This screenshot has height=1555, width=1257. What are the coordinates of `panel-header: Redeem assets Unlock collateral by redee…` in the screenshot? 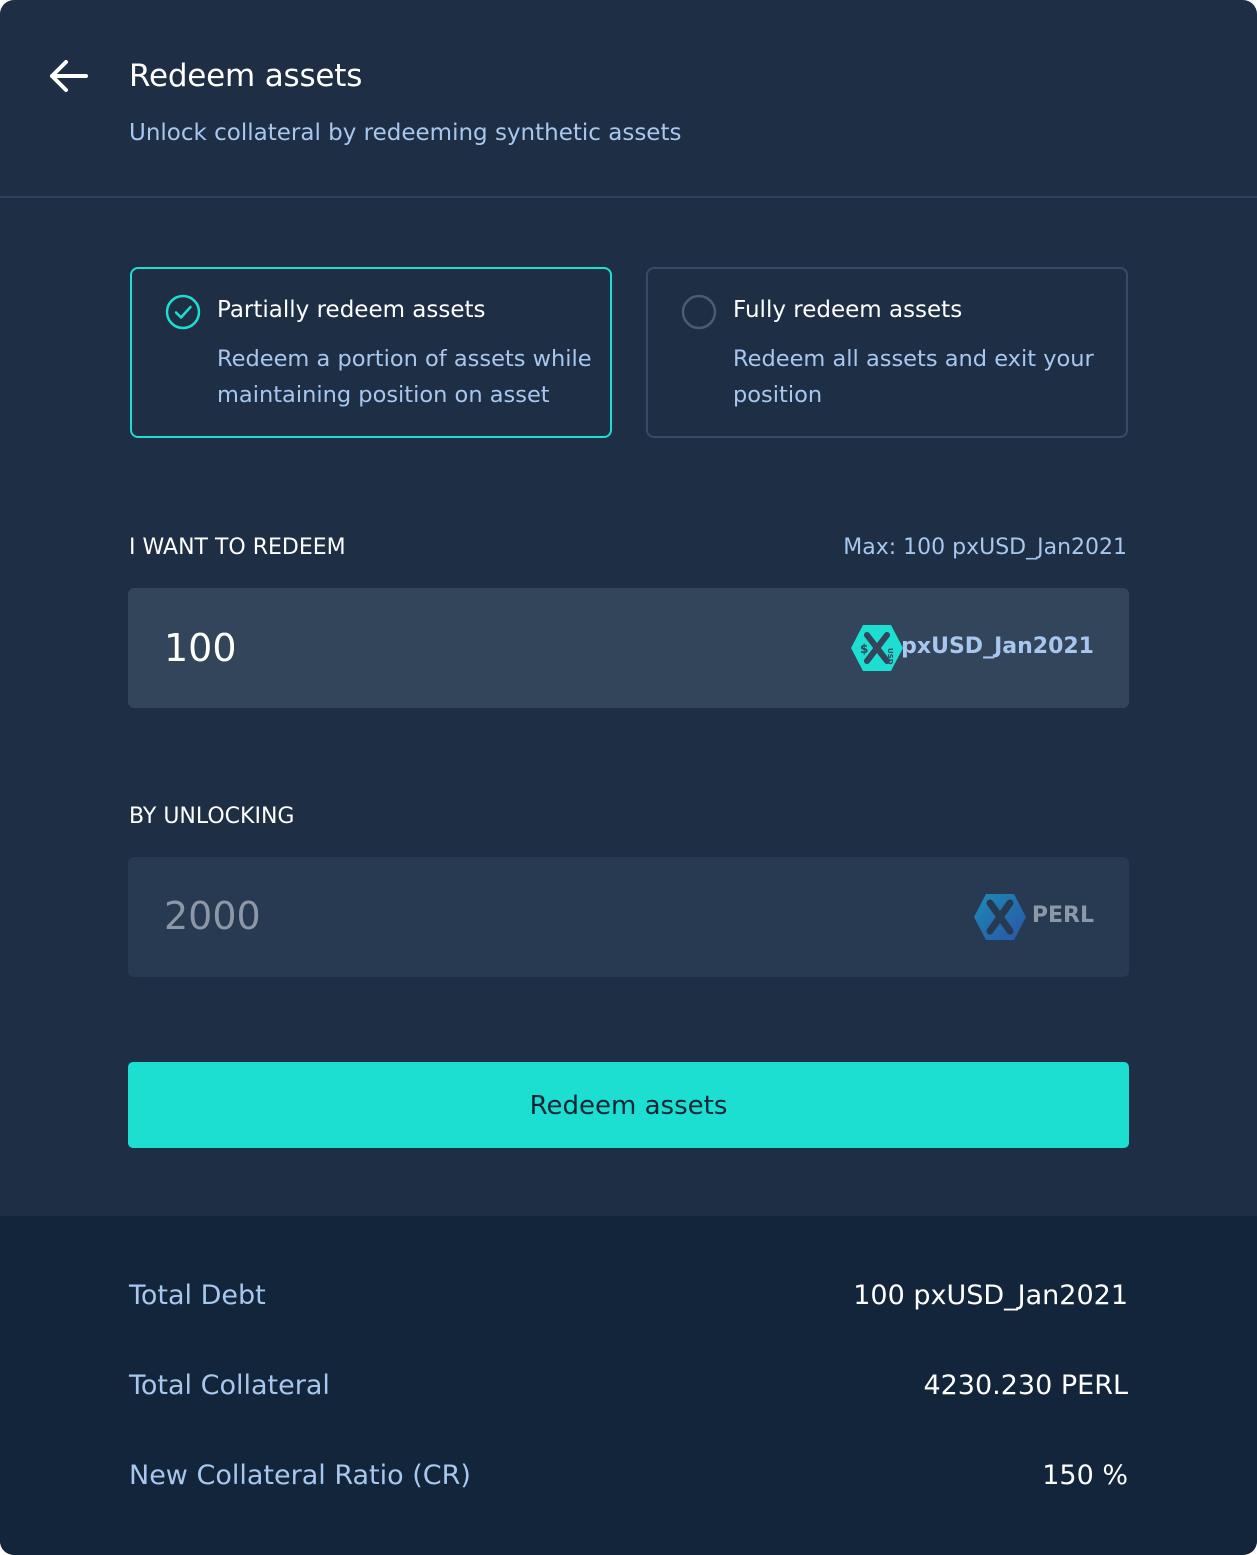 It's located at (628, 99).